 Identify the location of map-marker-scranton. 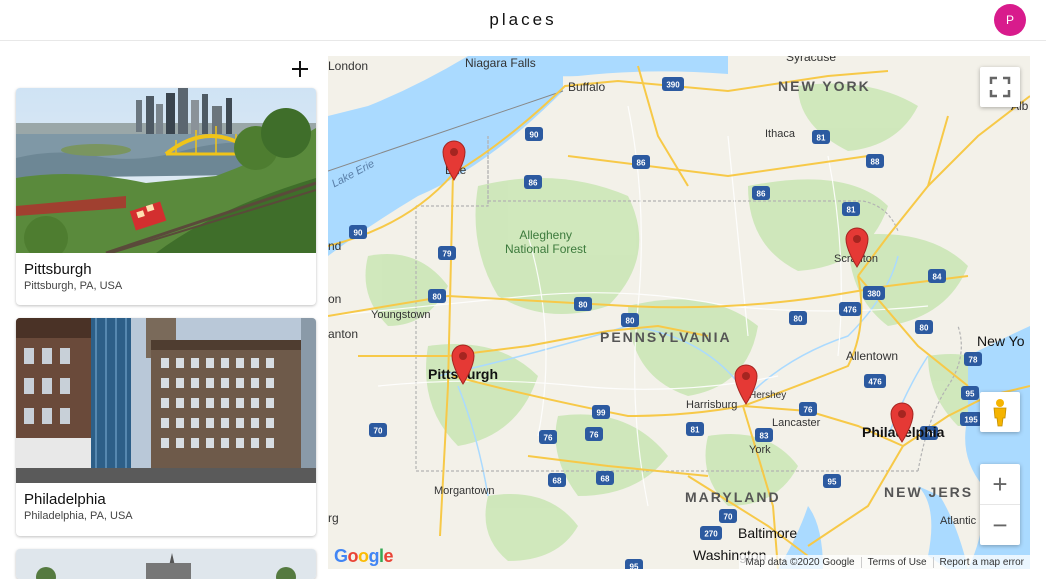
(857, 247).